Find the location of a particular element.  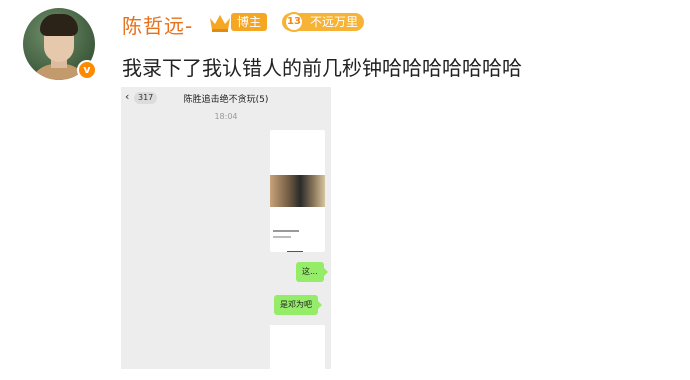

level-number: 13 is located at coordinates (294, 22).